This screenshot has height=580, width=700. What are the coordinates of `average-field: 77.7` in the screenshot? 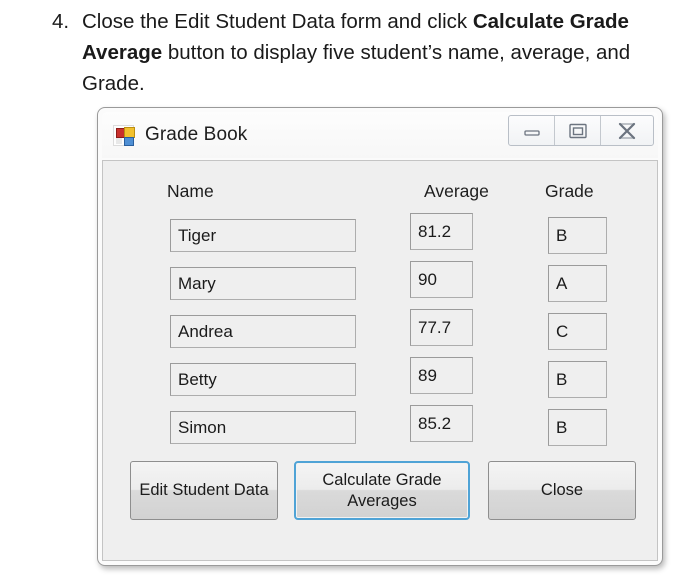 It's located at (441, 327).